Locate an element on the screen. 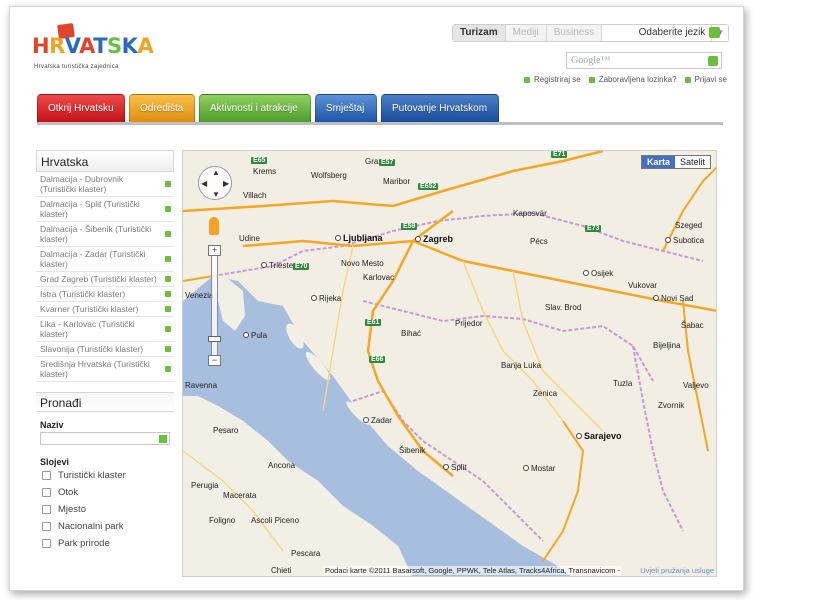 The height and width of the screenshot is (600, 834). zoom-out-button: − is located at coordinates (214, 360).